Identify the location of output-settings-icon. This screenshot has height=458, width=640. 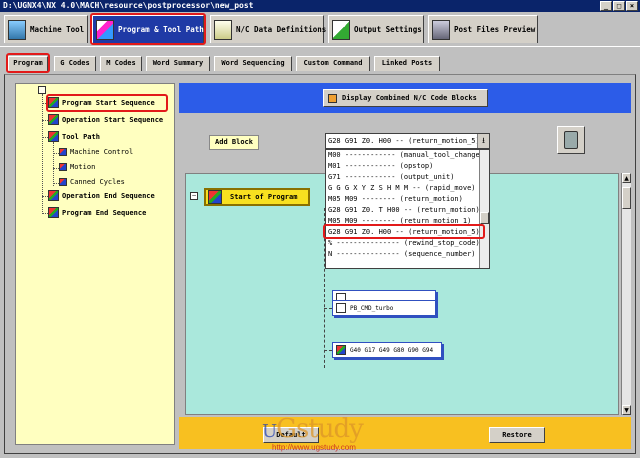
(341, 29).